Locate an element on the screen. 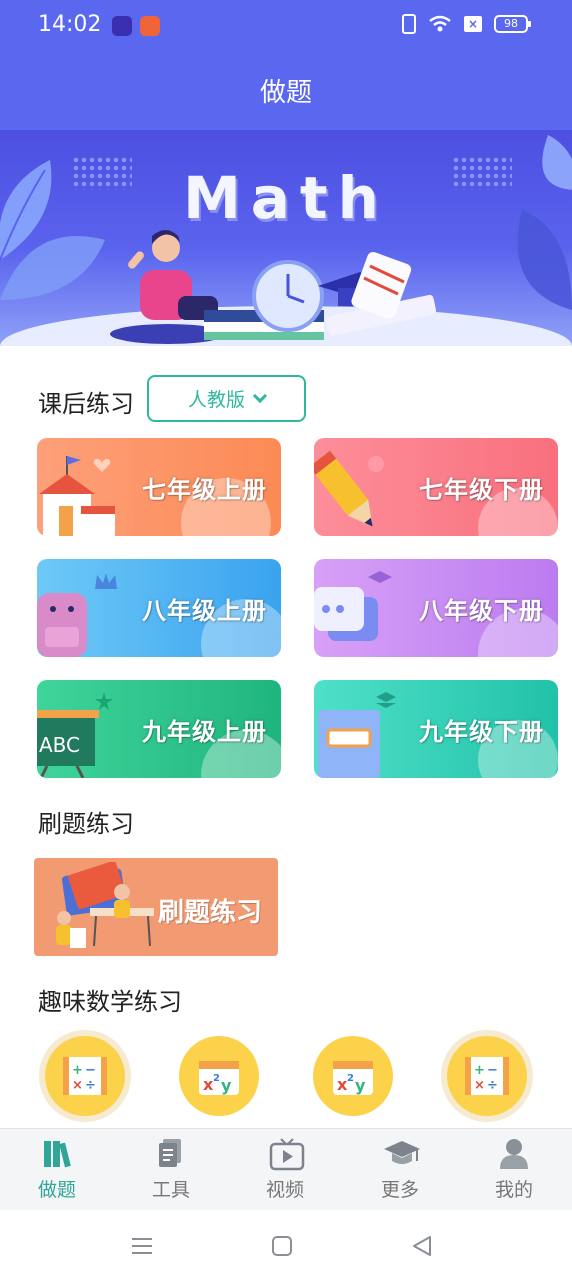  tab-label: 视频 is located at coordinates (284, 1190).